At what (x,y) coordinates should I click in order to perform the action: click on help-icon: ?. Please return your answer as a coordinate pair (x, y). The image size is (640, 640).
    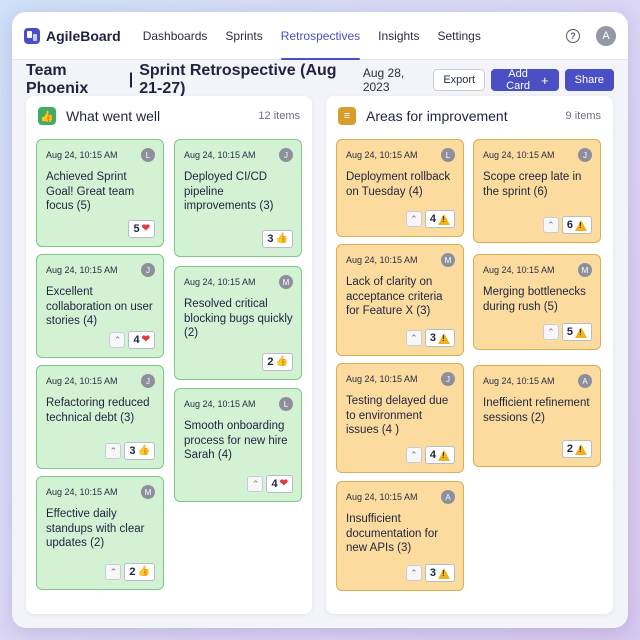
    Looking at the image, I should click on (573, 35).